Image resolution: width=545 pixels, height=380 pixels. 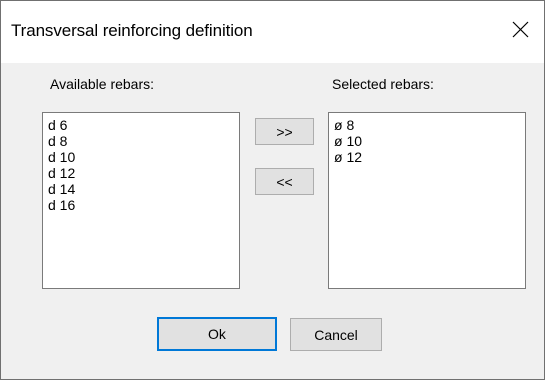 I want to click on list-item: d 8, so click(x=143, y=141).